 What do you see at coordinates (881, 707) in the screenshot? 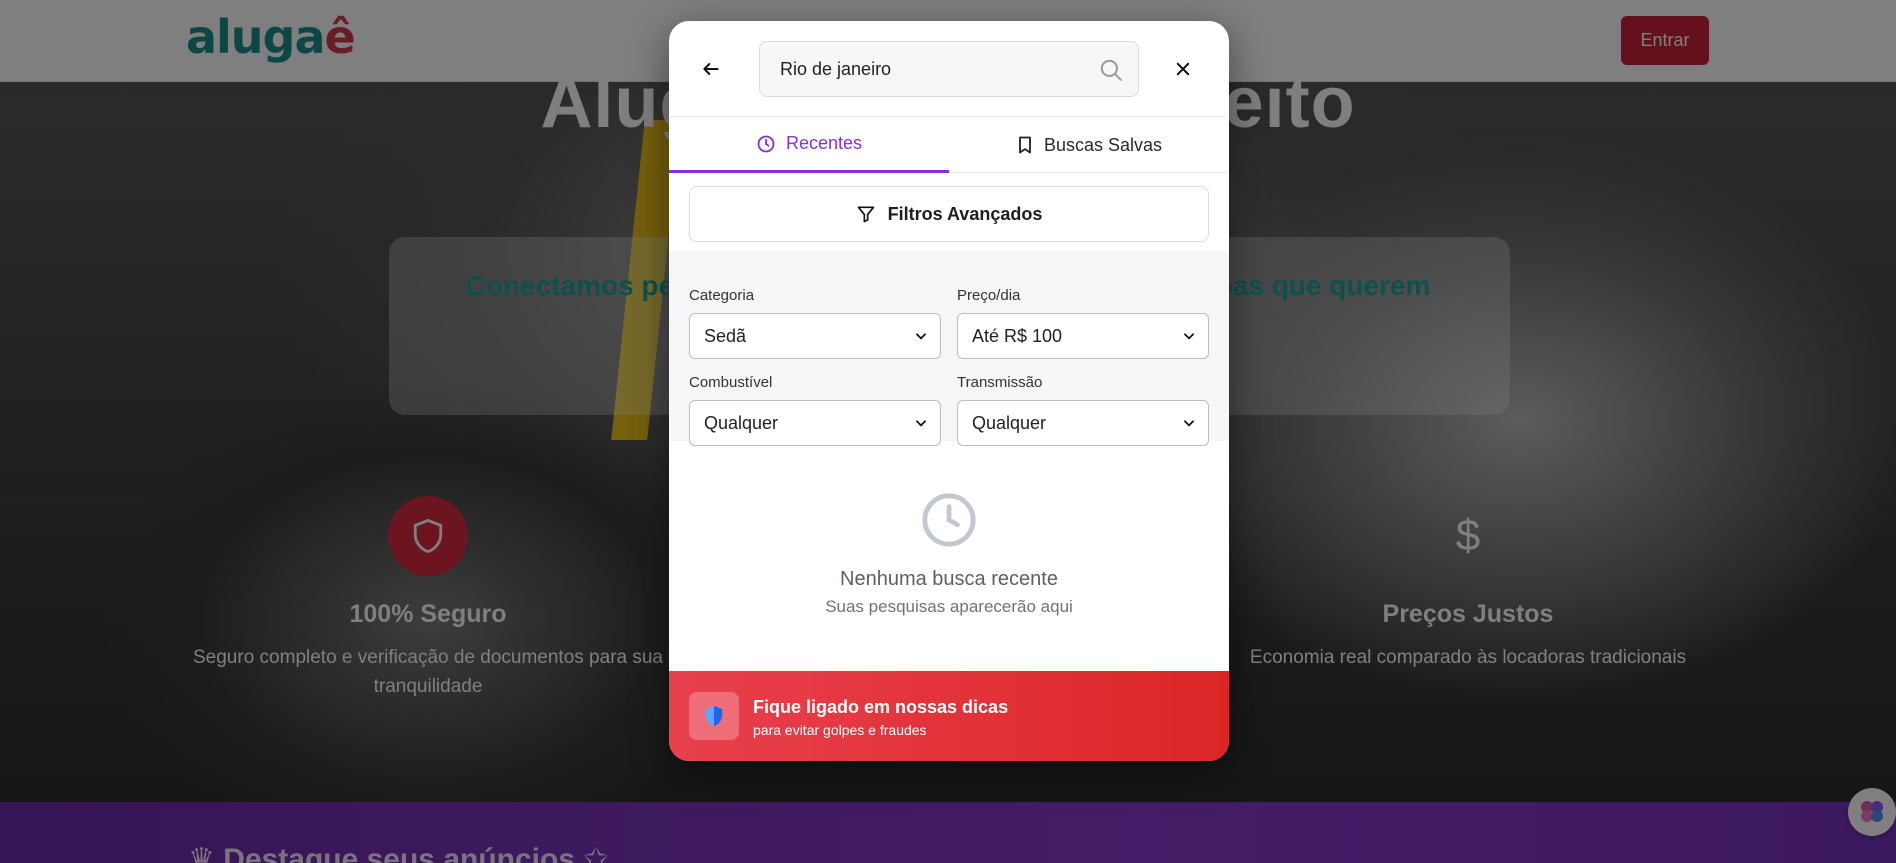
I see `tip-title: Fique ligado em nossas dicas` at bounding box center [881, 707].